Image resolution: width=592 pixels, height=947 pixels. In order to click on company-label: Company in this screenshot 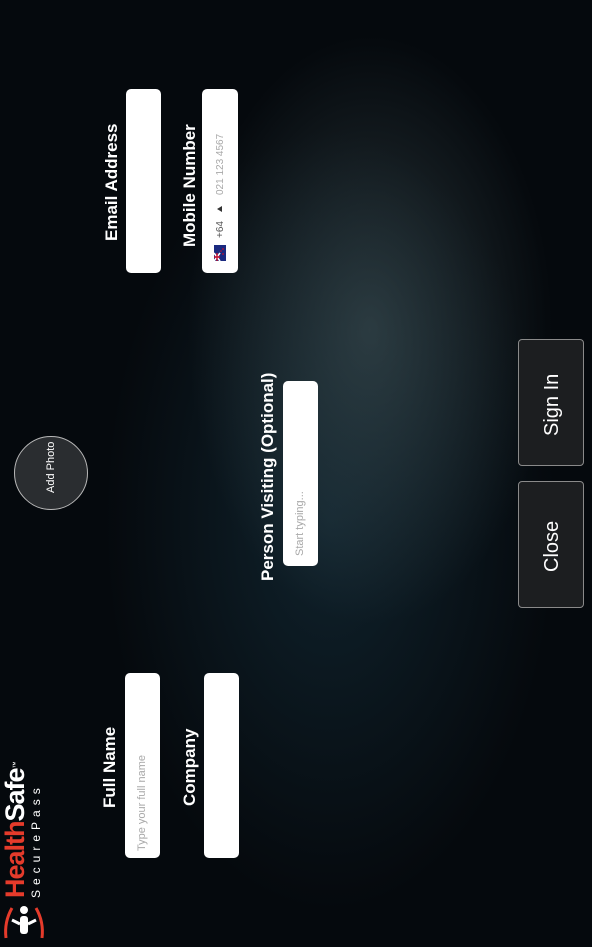, I will do `click(189, 767)`.